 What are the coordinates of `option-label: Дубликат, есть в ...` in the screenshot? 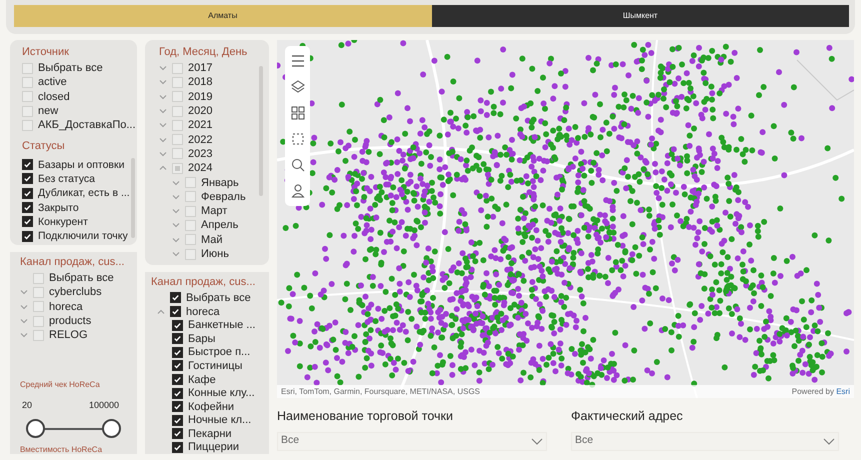 It's located at (84, 193).